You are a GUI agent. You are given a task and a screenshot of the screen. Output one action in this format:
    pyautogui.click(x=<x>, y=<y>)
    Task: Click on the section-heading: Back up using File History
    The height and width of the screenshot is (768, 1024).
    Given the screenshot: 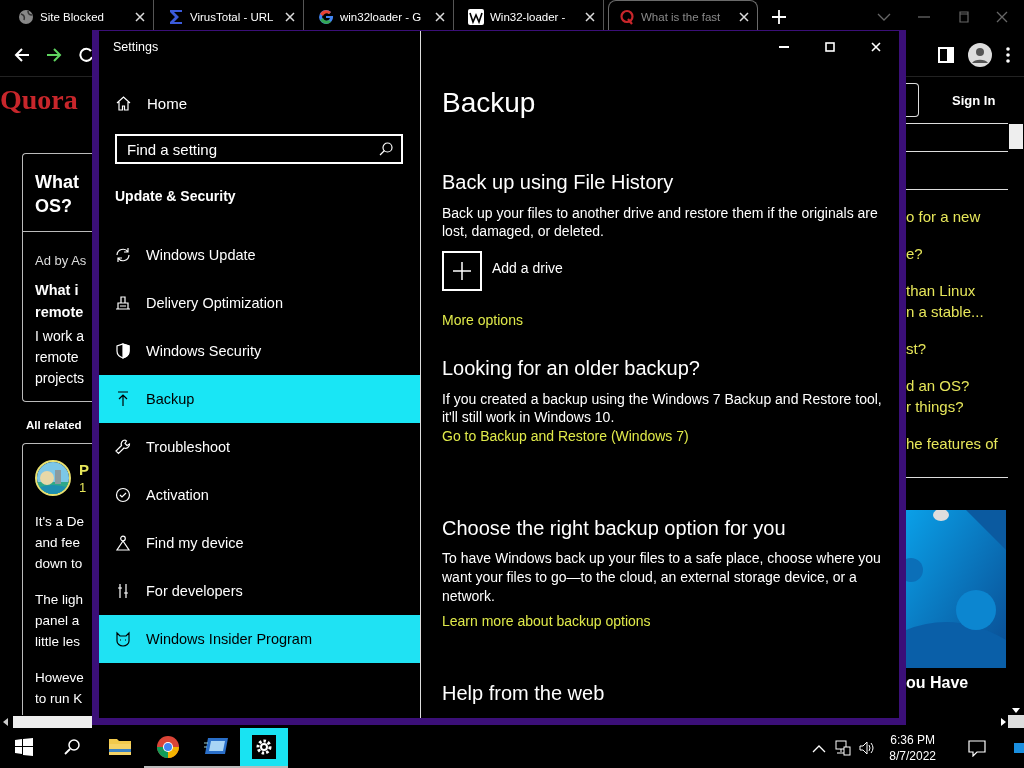 What is the action you would take?
    pyautogui.click(x=558, y=182)
    